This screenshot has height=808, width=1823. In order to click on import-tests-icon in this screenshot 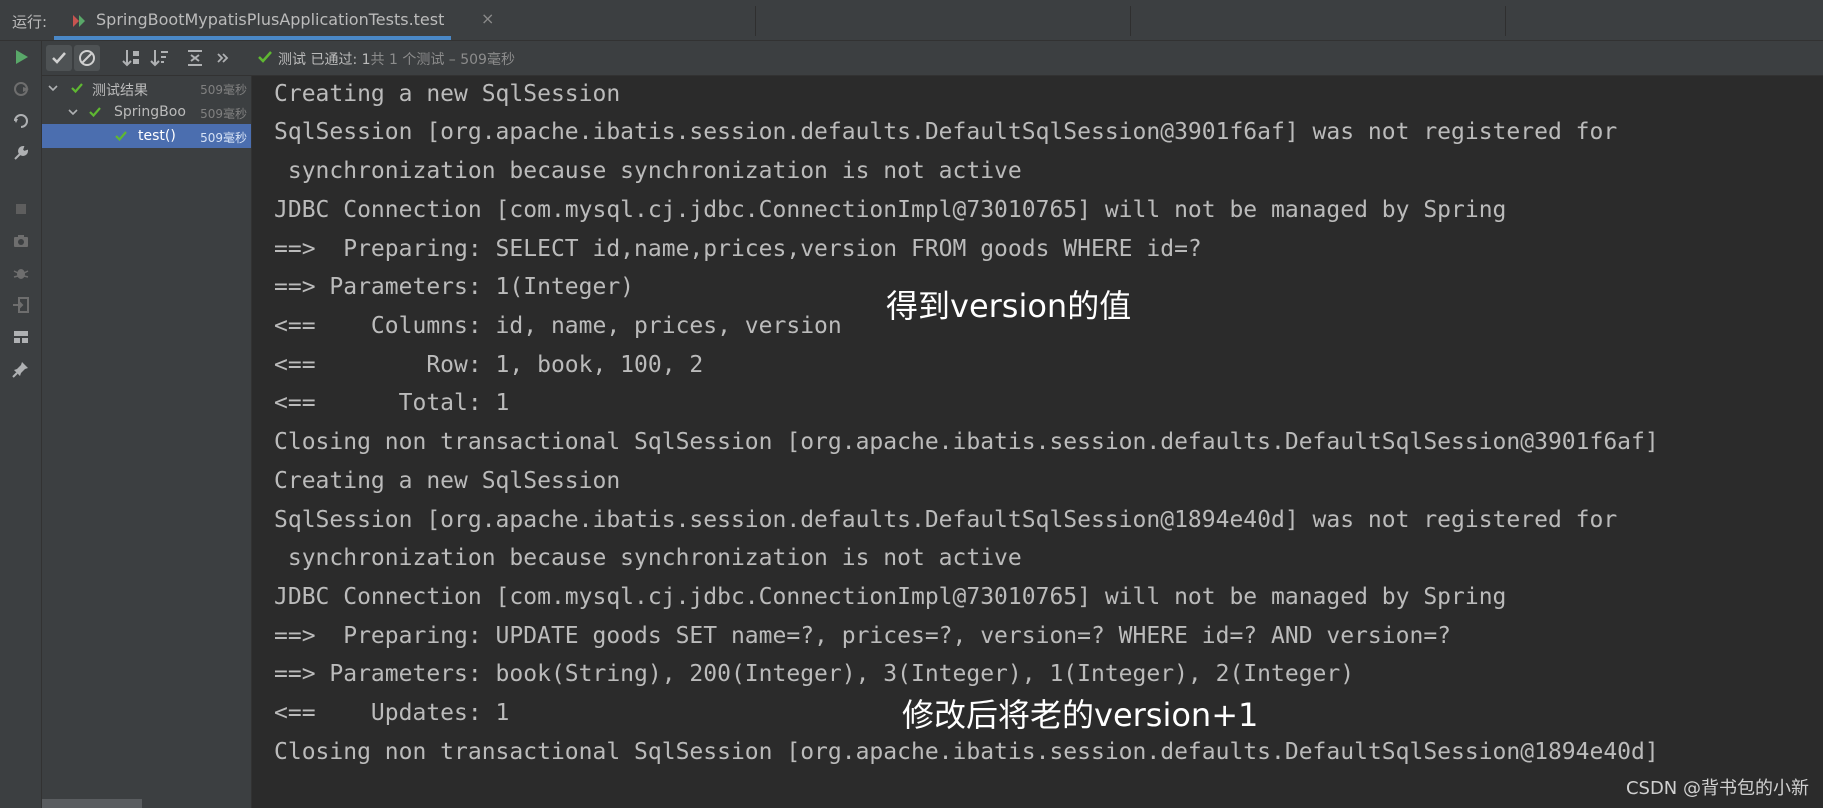, I will do `click(21, 305)`.